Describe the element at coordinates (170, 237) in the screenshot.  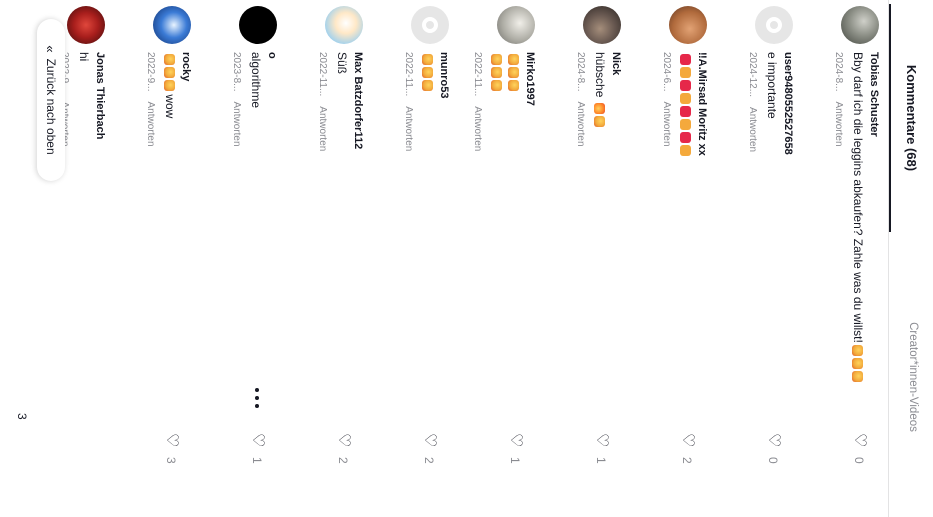
I see `comment-text: wow` at that location.